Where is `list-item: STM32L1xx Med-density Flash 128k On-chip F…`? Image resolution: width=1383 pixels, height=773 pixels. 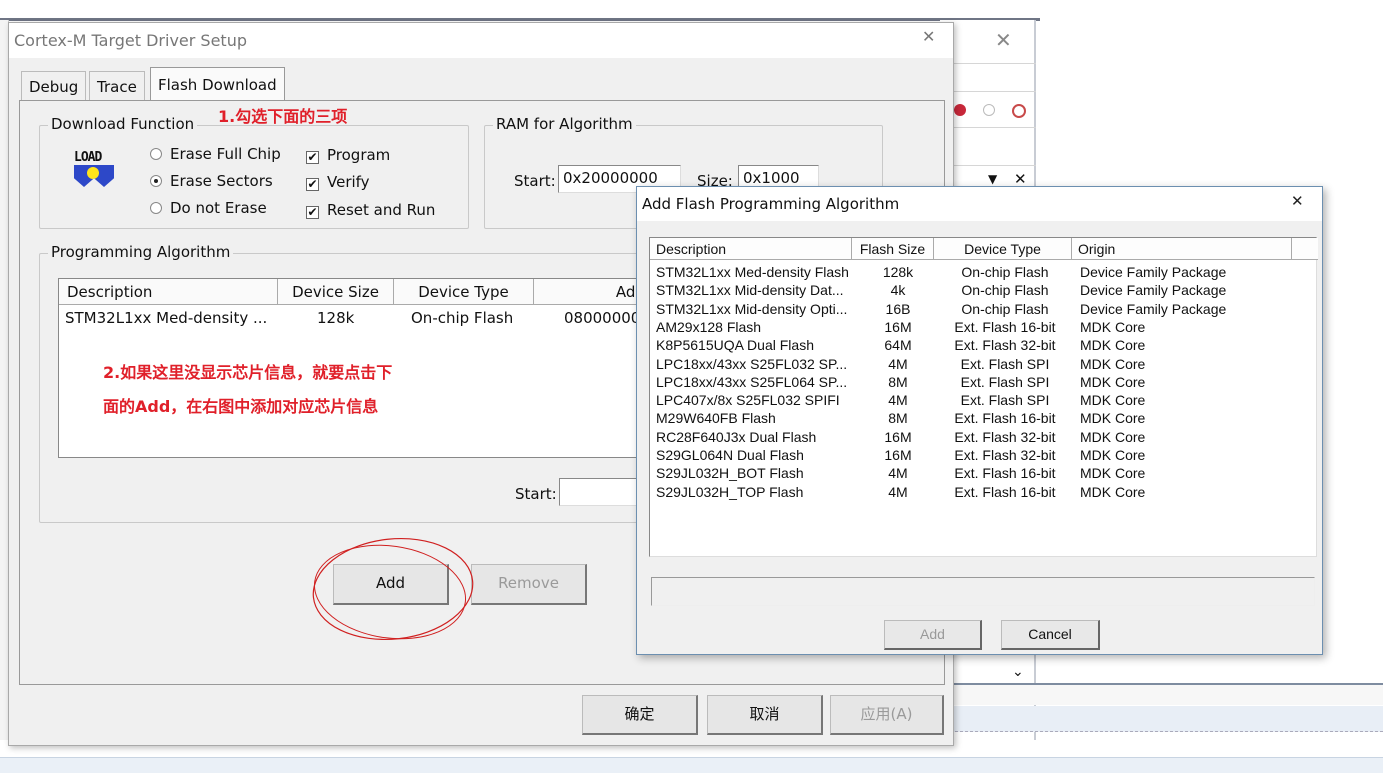 list-item: STM32L1xx Med-density Flash 128k On-chip F… is located at coordinates (980, 273).